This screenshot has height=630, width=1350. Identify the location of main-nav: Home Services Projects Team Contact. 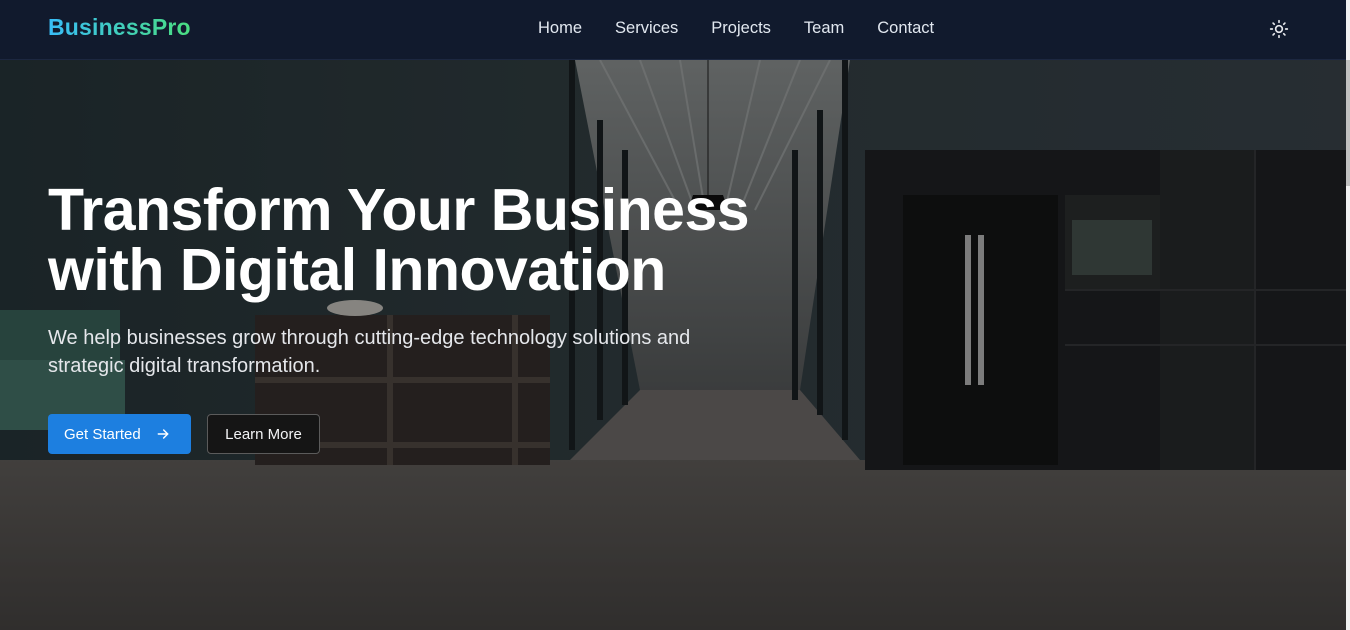
(752, 28).